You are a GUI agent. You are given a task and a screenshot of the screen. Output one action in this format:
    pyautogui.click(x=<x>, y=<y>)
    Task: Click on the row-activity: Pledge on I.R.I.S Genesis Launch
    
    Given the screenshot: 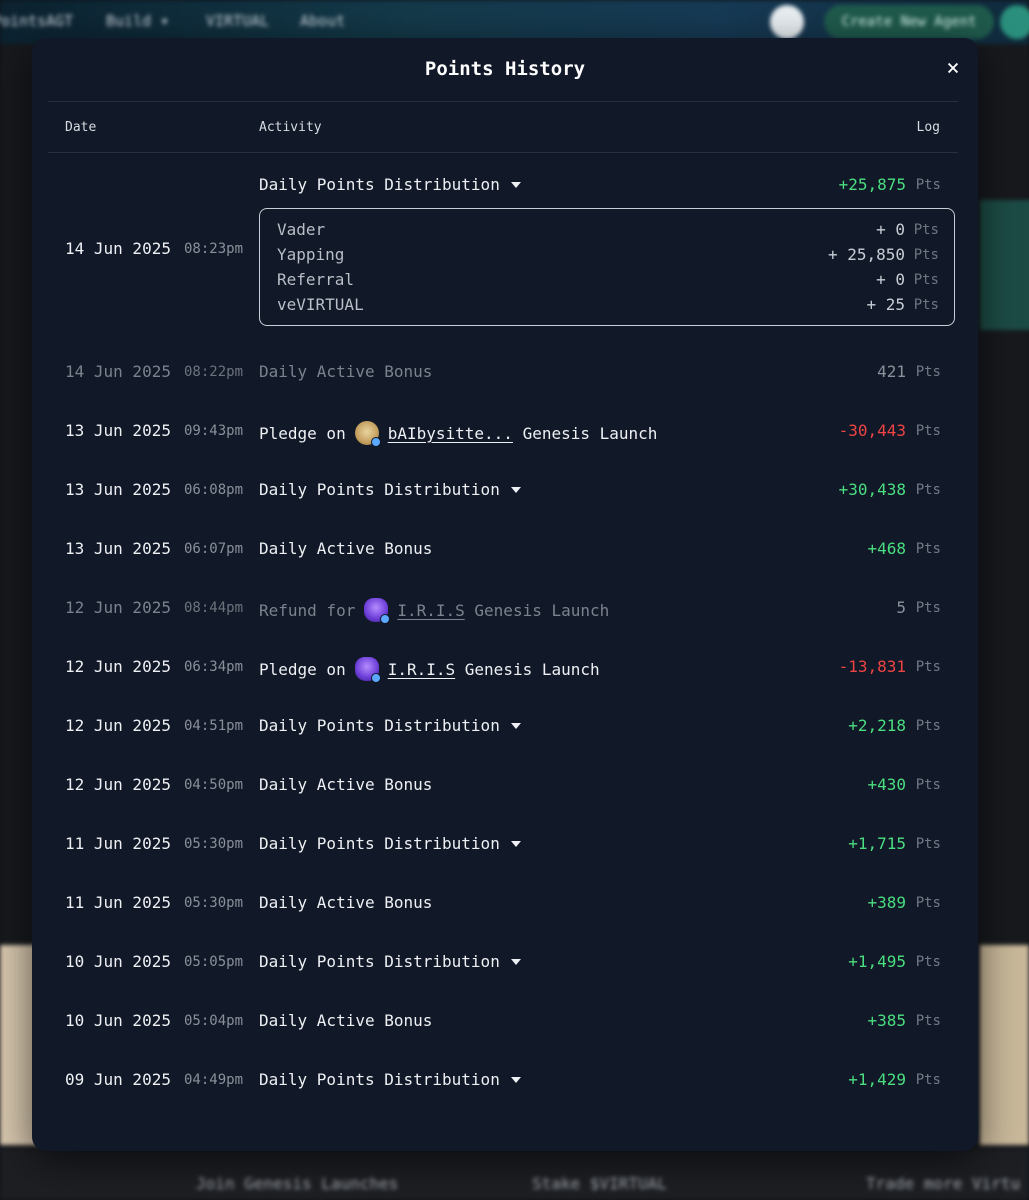 What is the action you would take?
    pyautogui.click(x=429, y=670)
    